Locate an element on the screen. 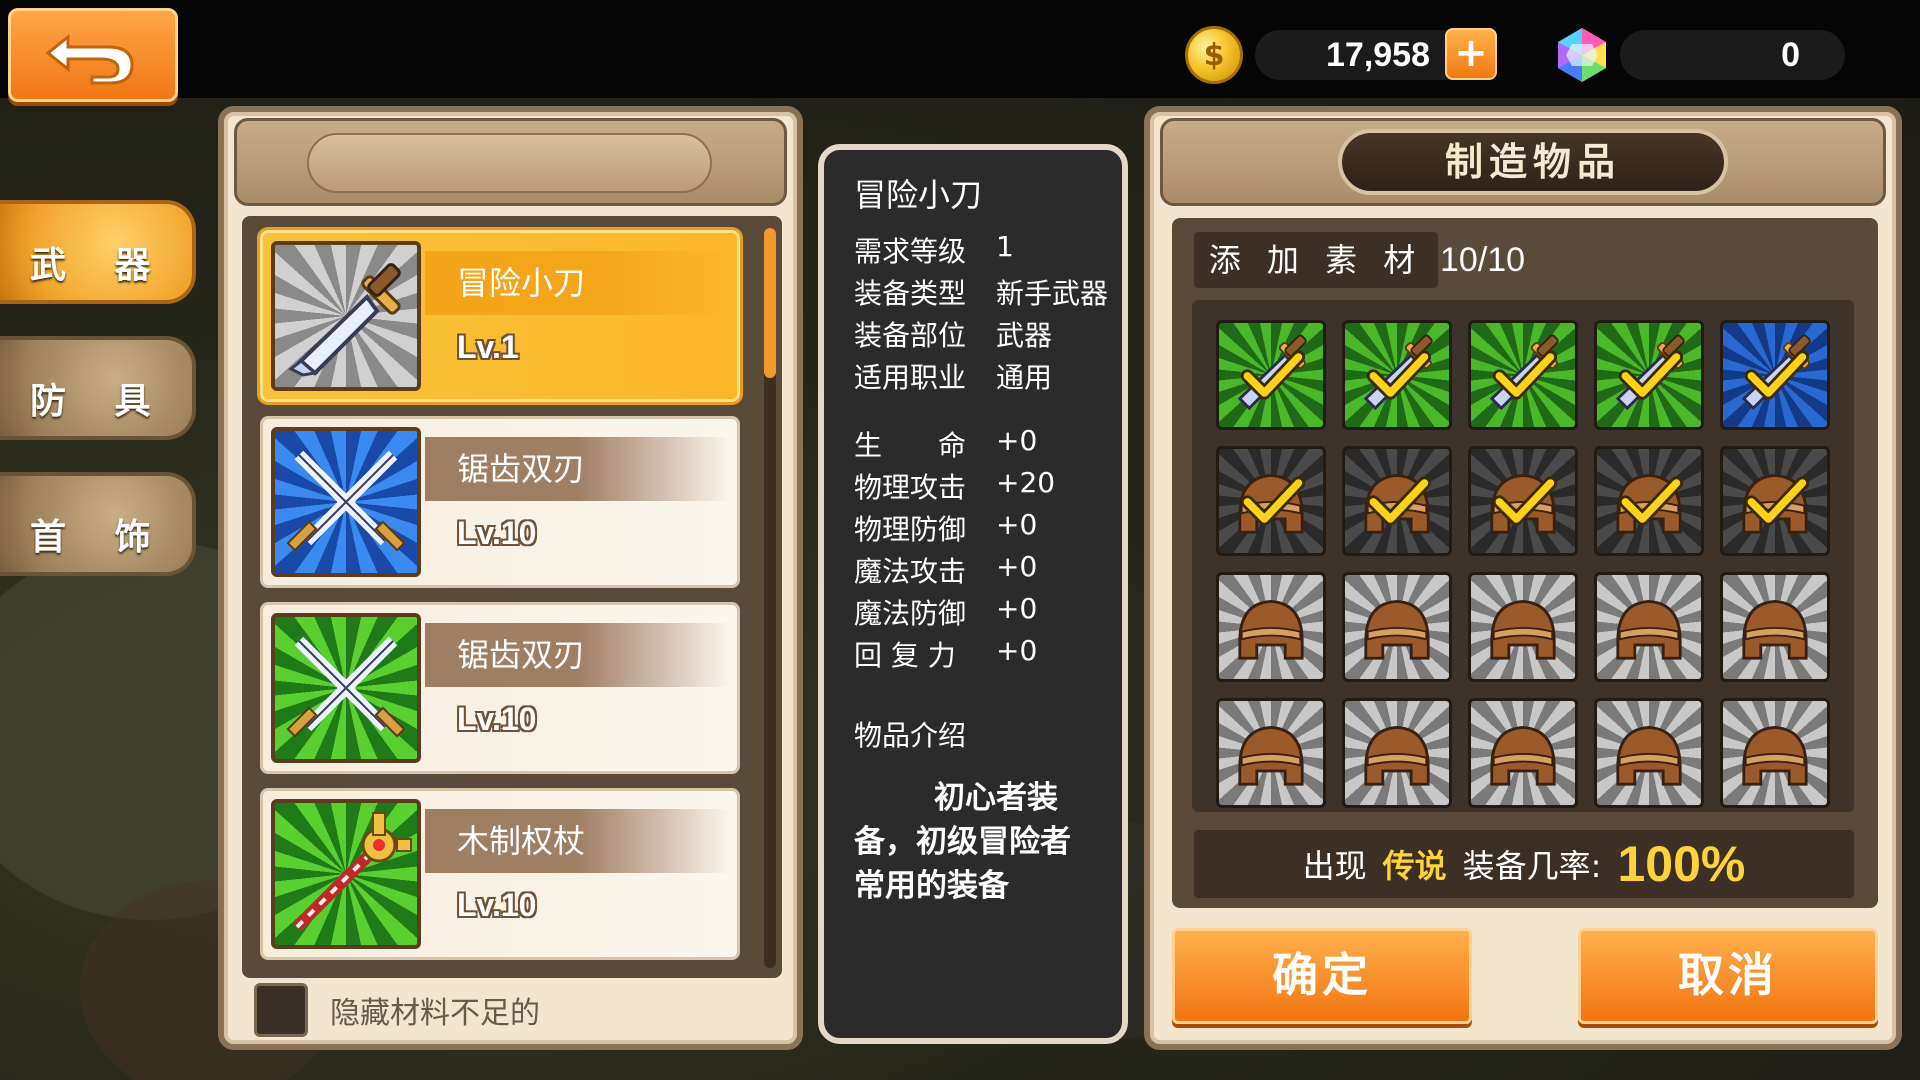 This screenshot has width=1920, height=1080. stat-row-patk: 物理攻击 +20 is located at coordinates (954, 486).